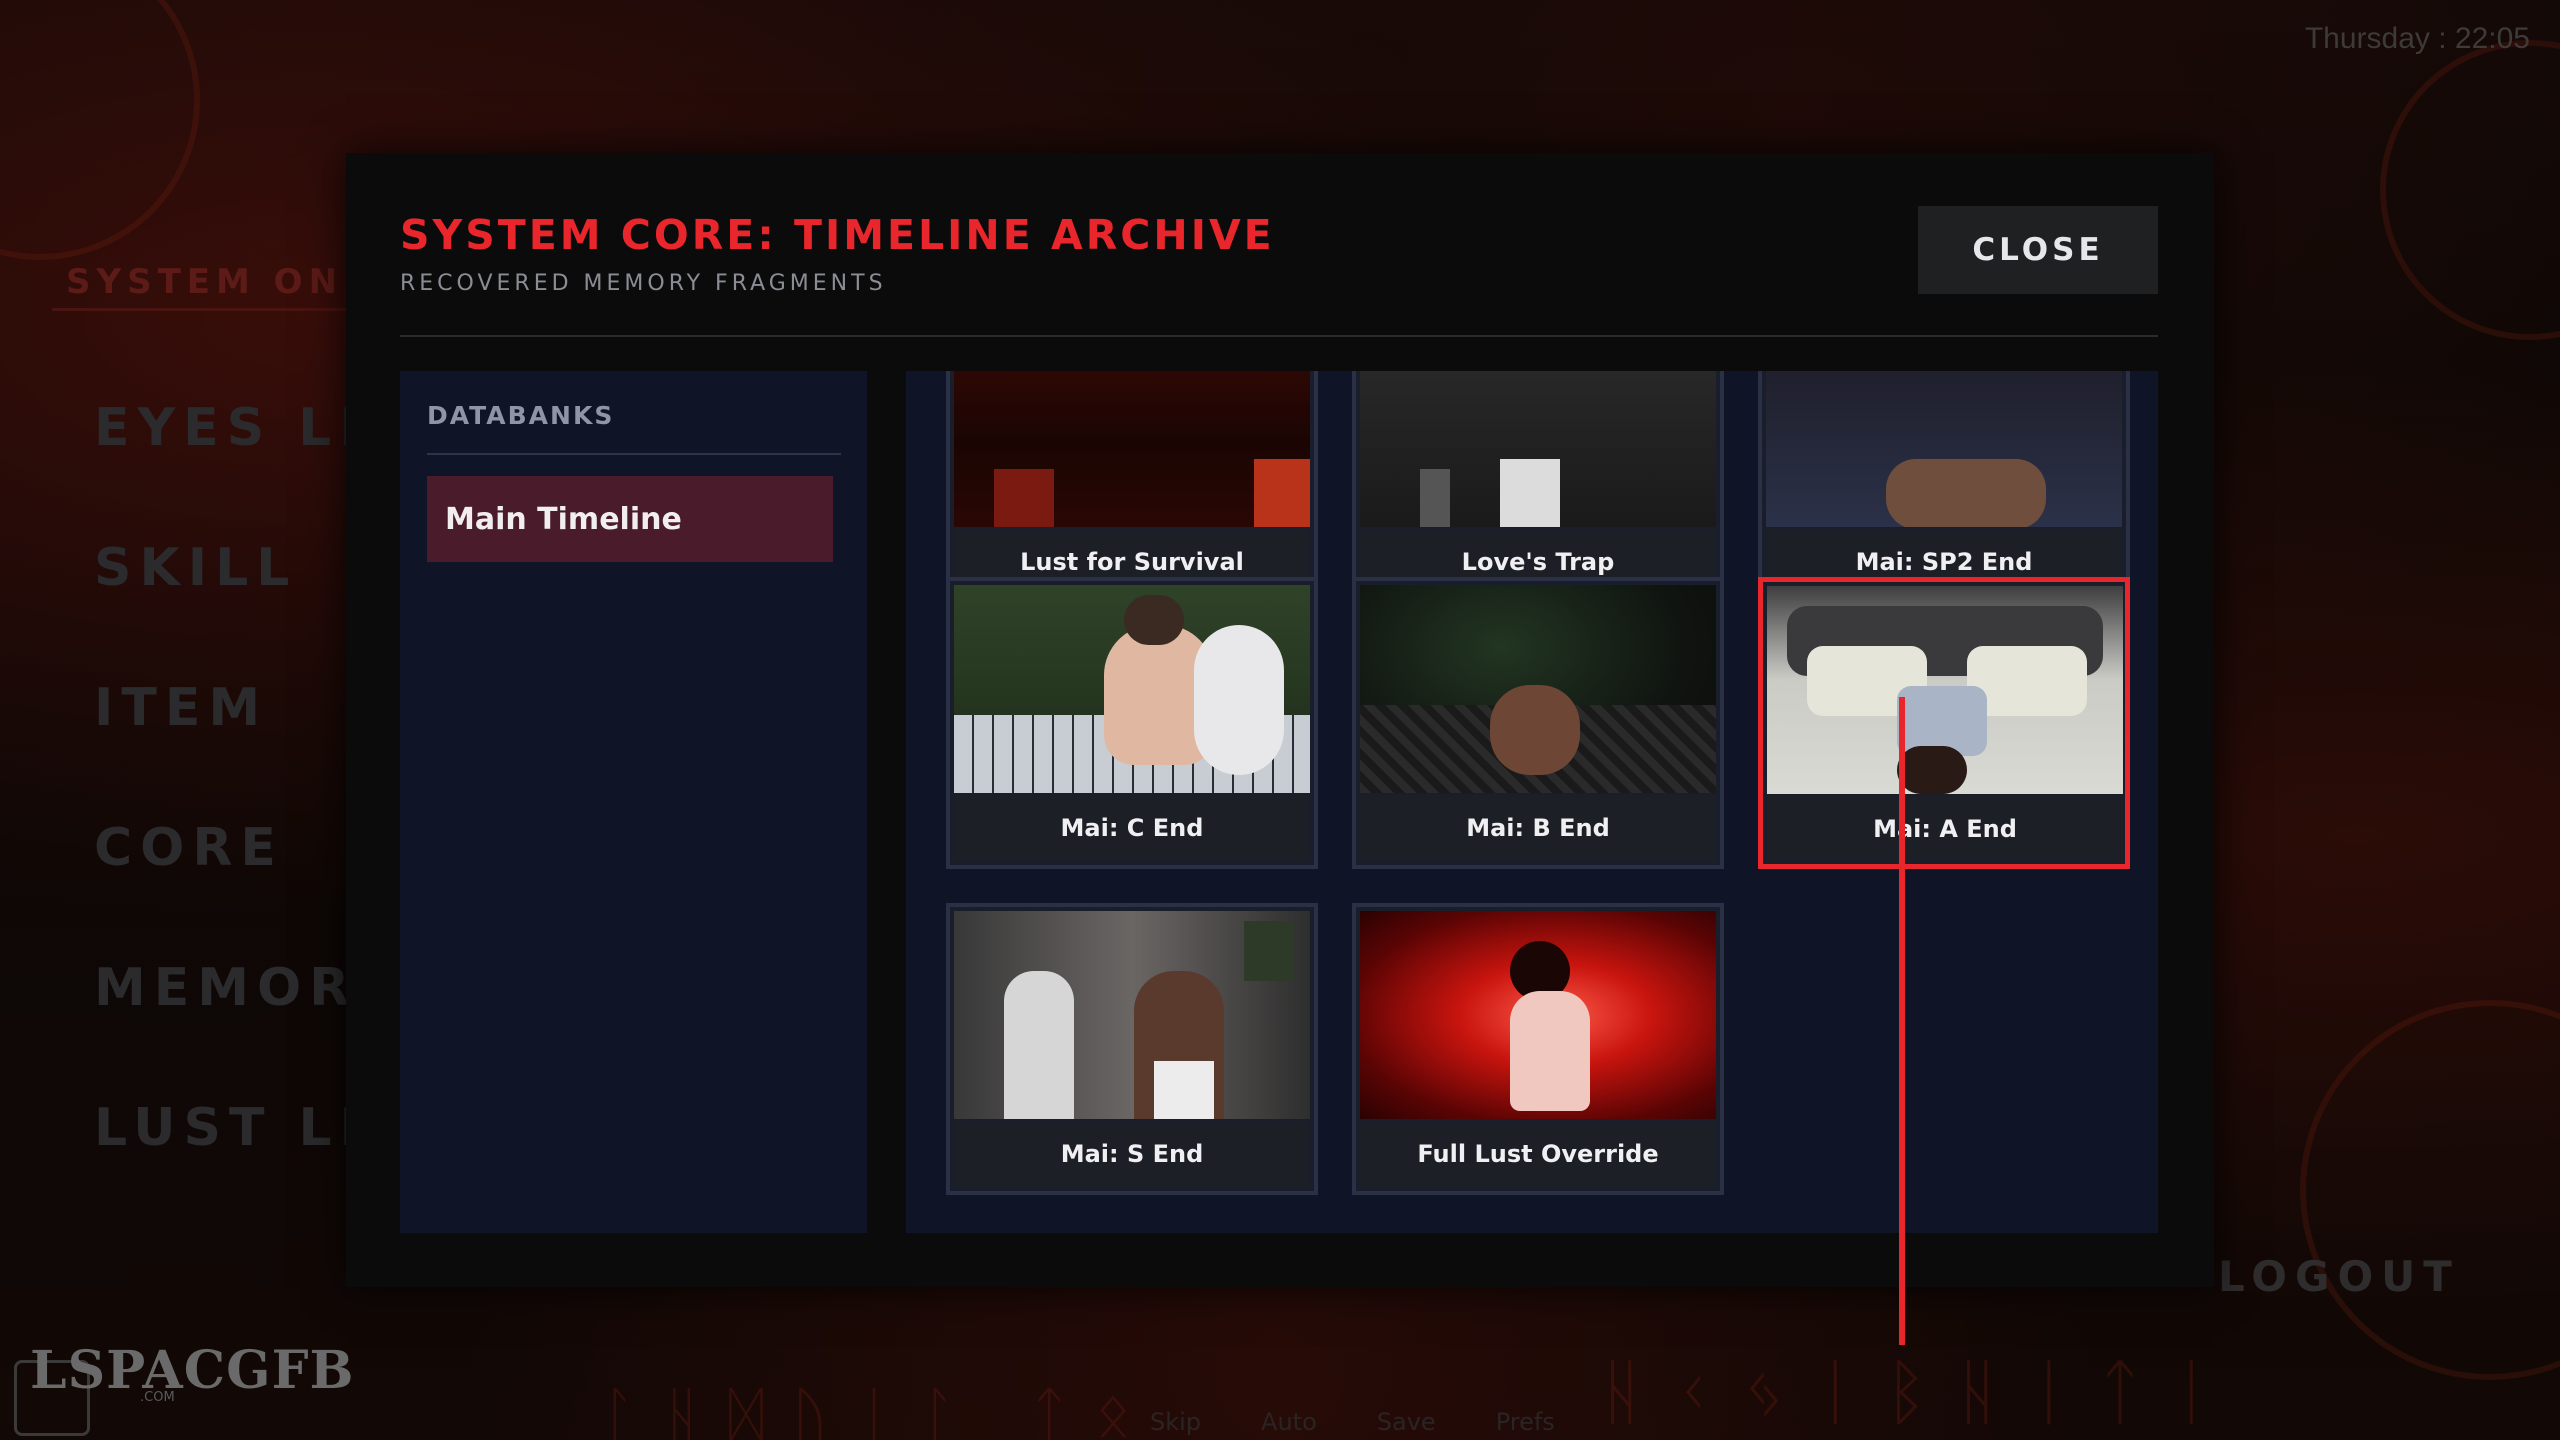 The height and width of the screenshot is (1440, 2560). Describe the element at coordinates (643, 283) in the screenshot. I see `modal-subtitle: RECOVERED MEMORY FRAGMENTS` at that location.